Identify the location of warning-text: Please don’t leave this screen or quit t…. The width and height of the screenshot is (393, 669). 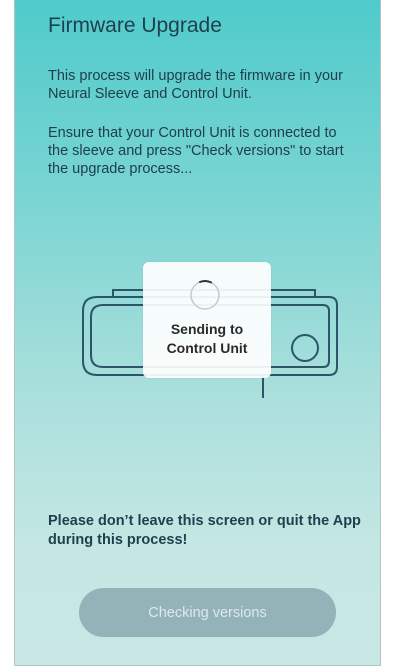
(204, 530).